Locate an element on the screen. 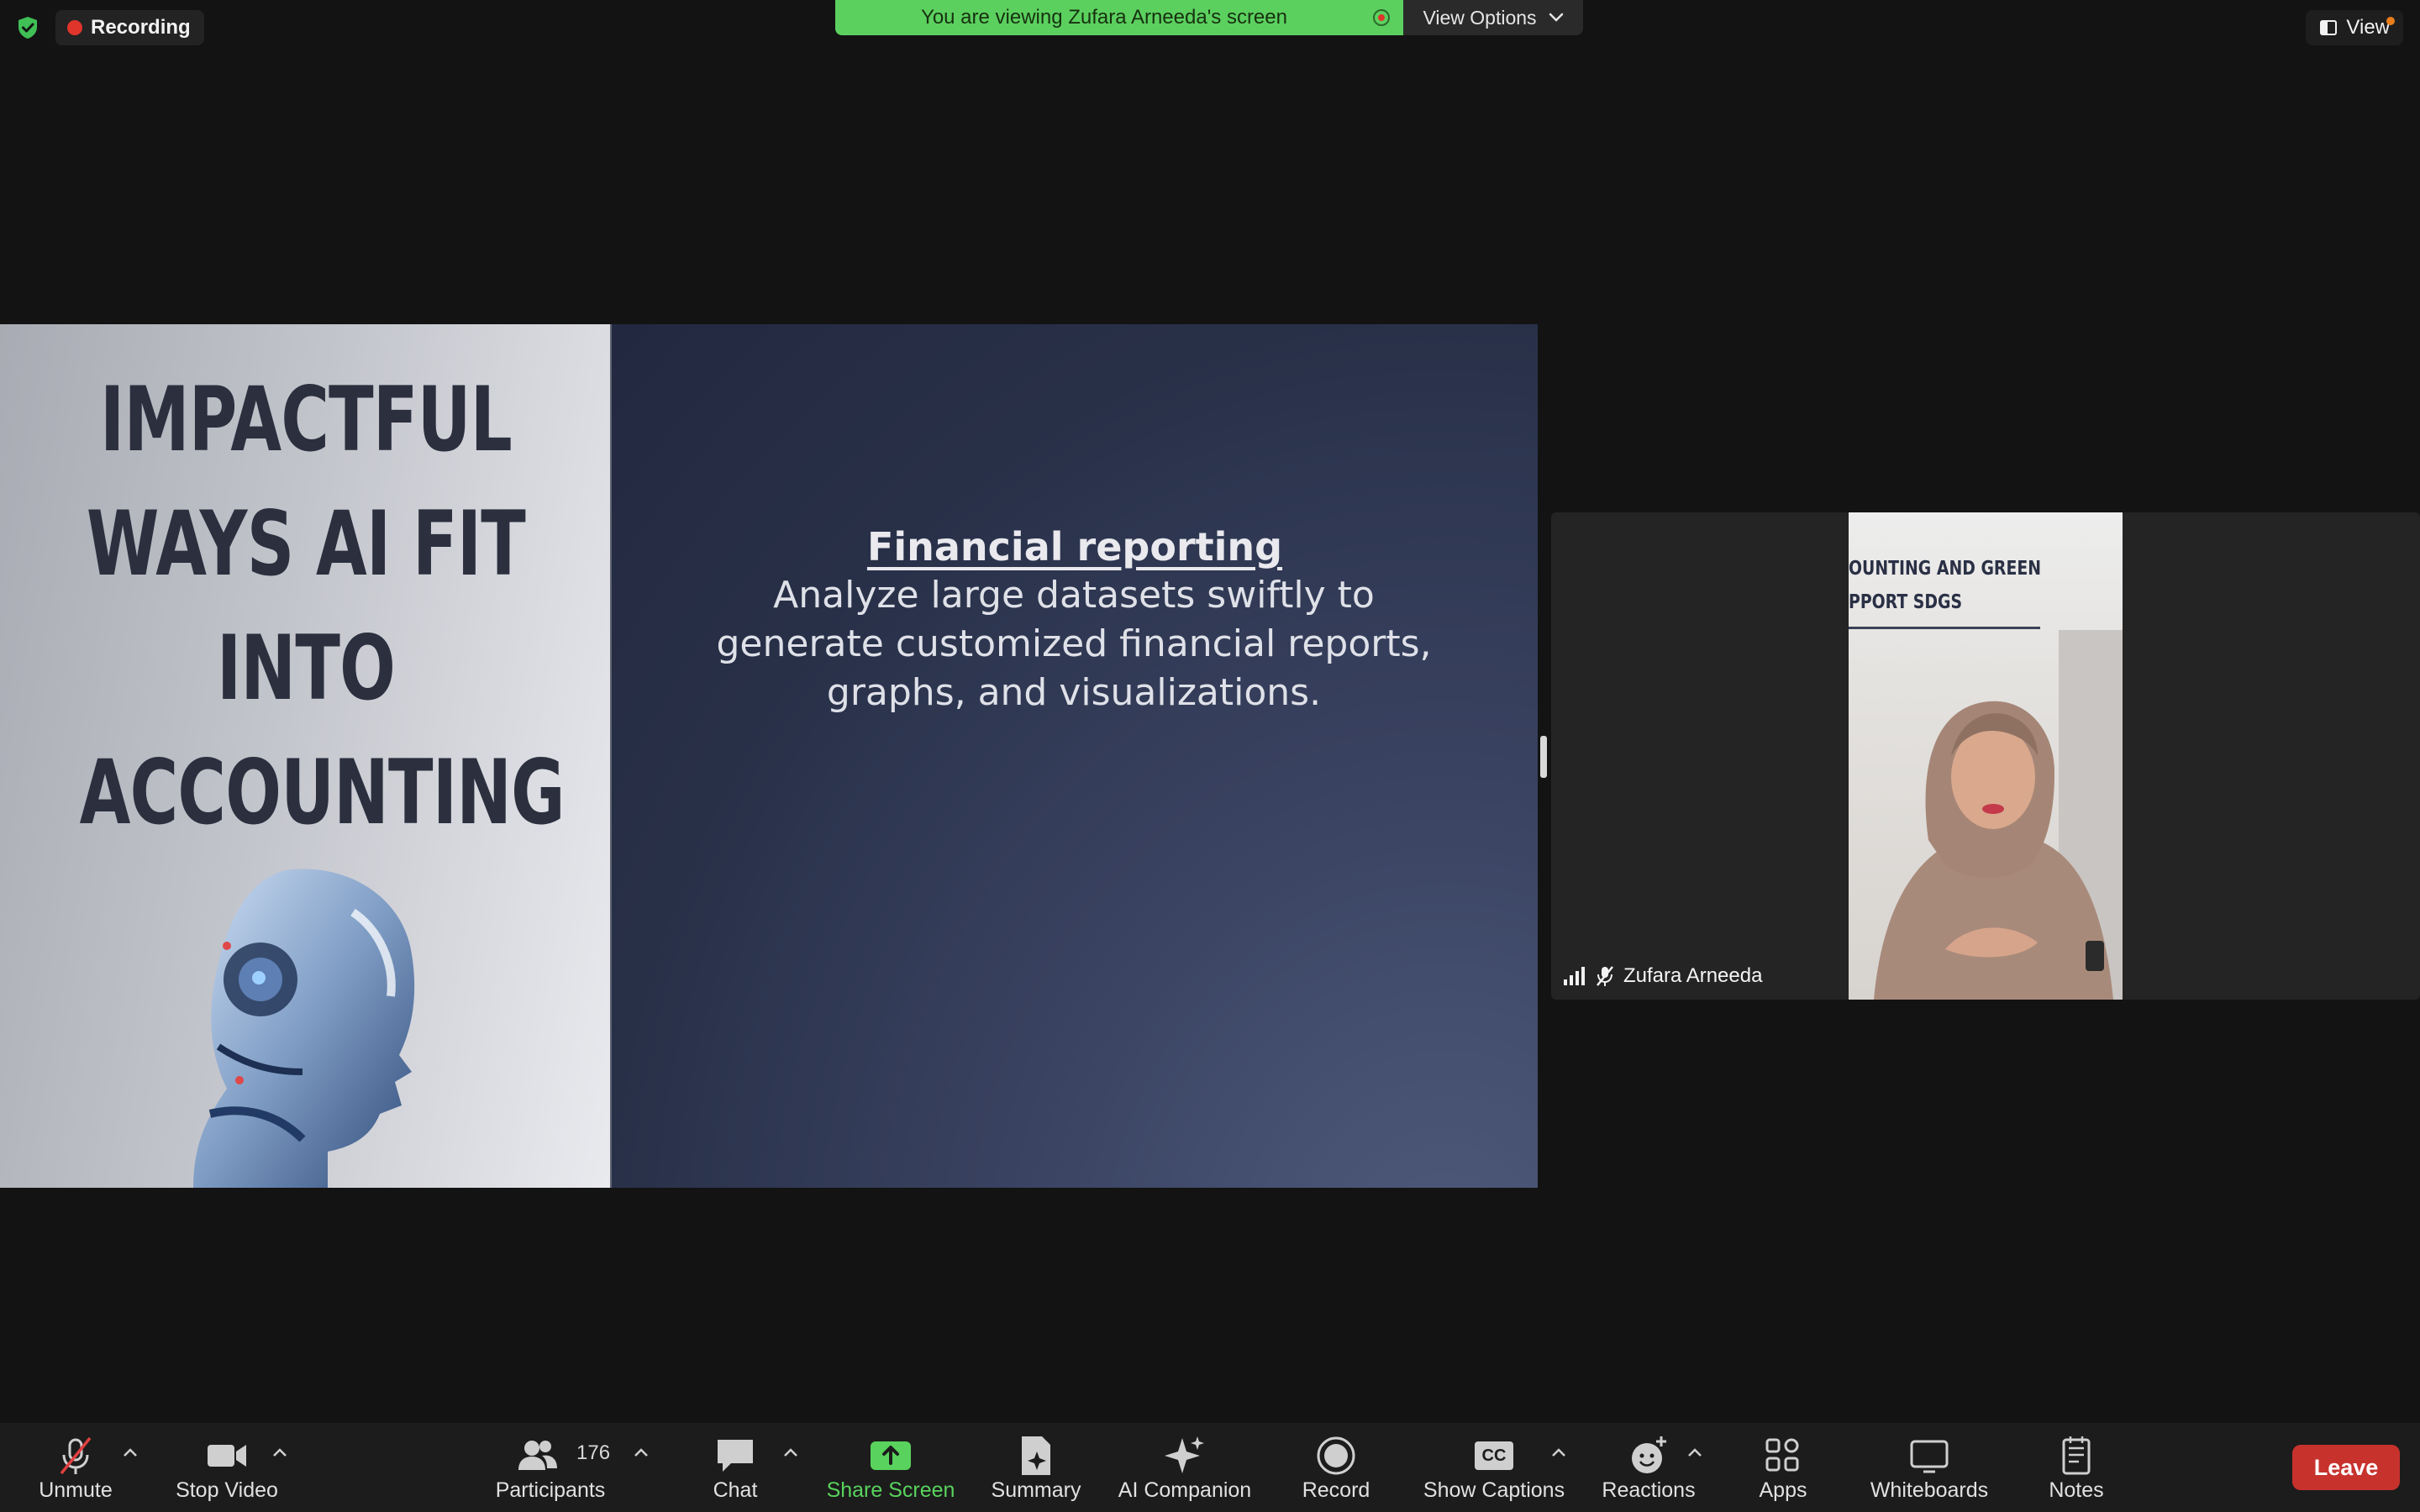  show-captions-button: CC Show Captions is located at coordinates (1494, 1467).